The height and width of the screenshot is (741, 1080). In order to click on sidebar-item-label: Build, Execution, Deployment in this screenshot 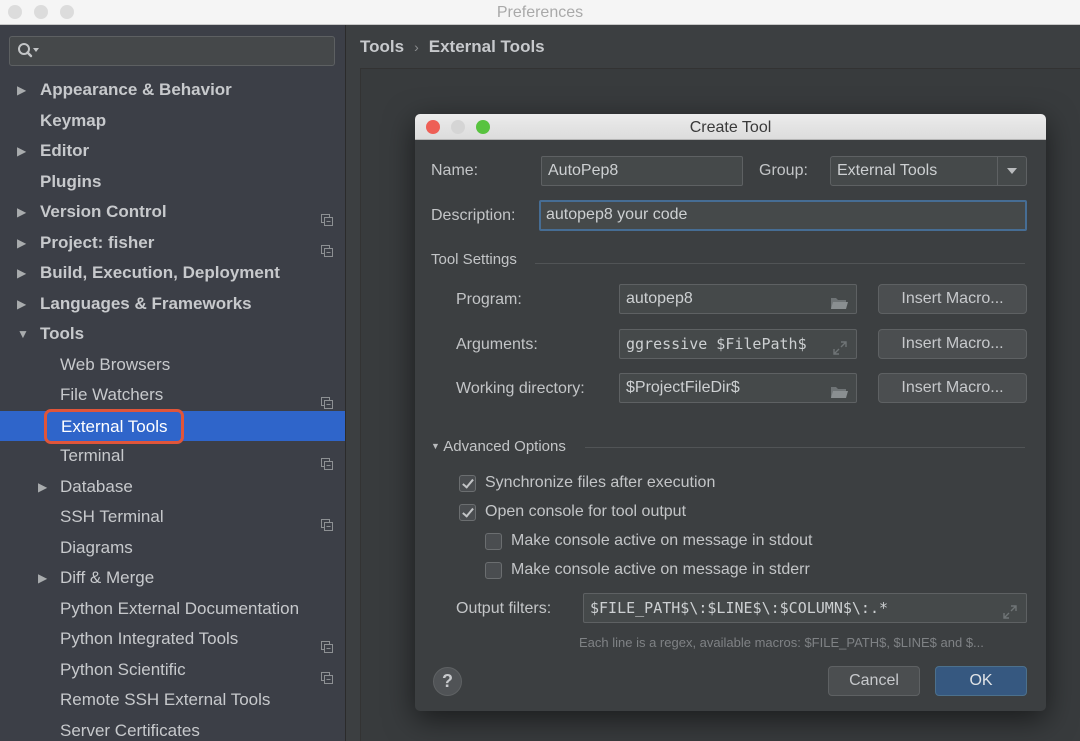, I will do `click(160, 272)`.